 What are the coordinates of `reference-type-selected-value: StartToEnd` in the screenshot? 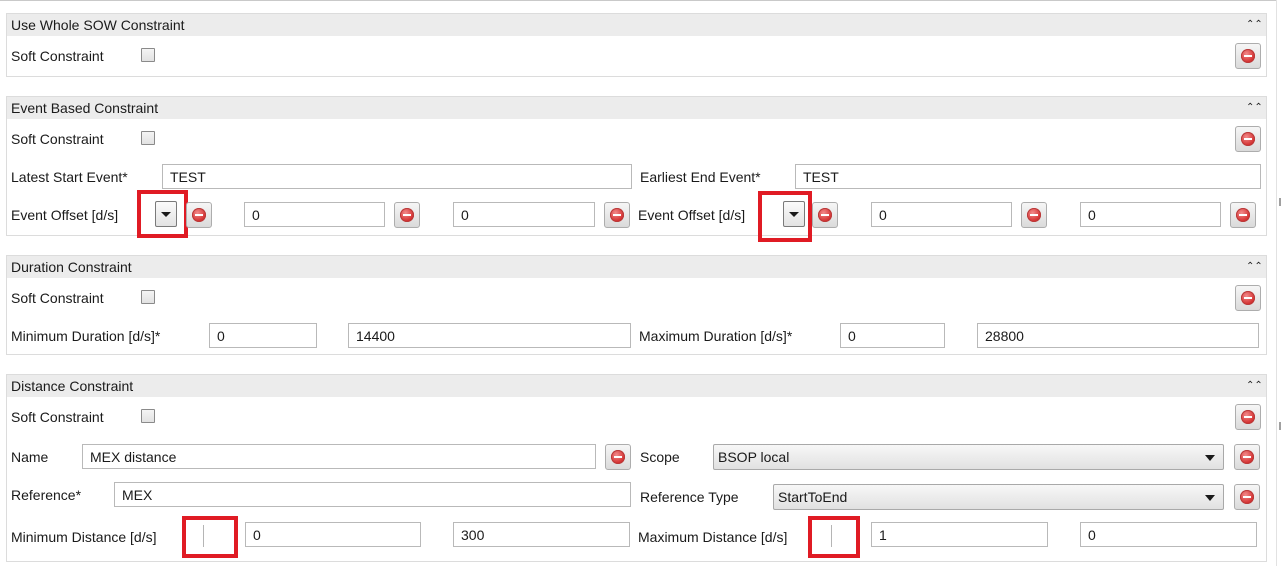 It's located at (813, 497).